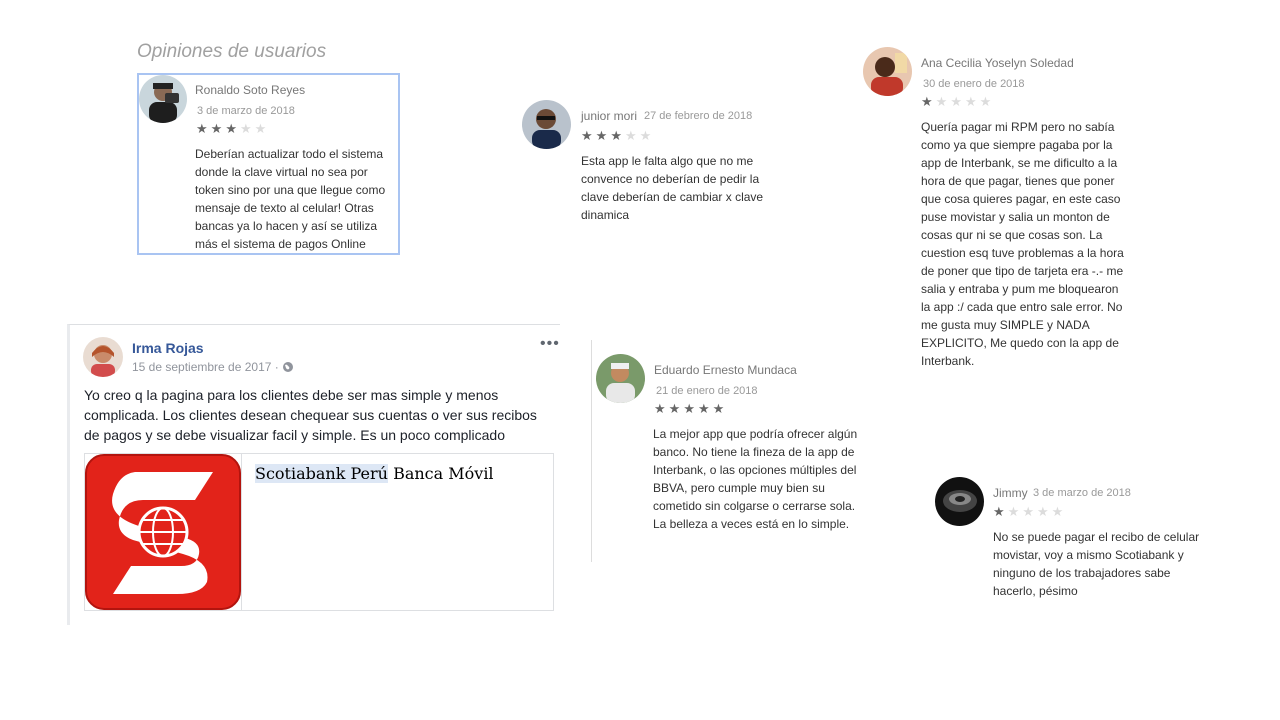 The height and width of the screenshot is (720, 1280). I want to click on poster-name-link: Irma Rojas, so click(168, 348).